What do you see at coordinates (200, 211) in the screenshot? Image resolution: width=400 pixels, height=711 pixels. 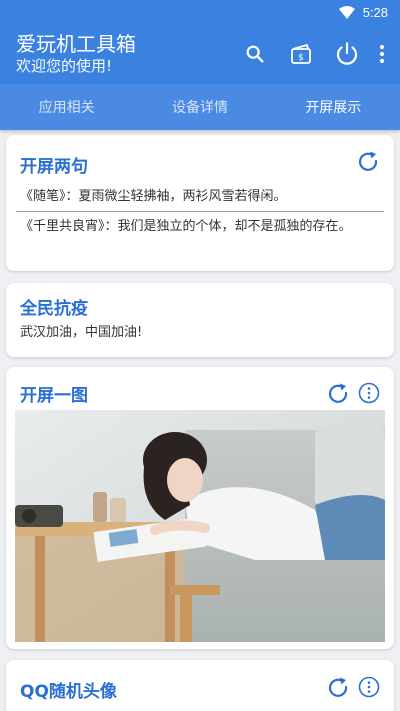 I see `quotes-divider` at bounding box center [200, 211].